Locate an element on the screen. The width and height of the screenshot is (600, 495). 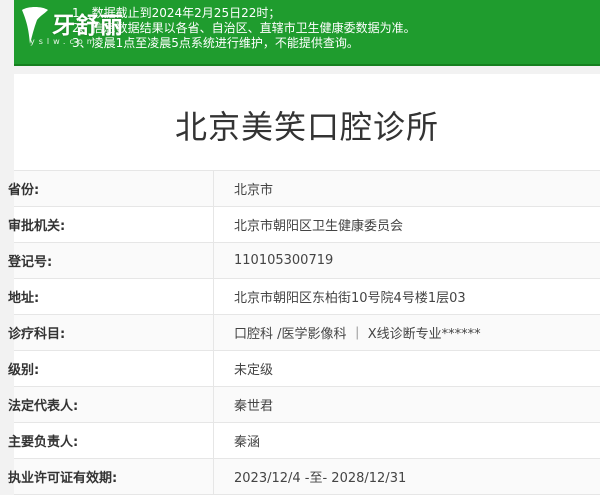
field-label-text: 审批机关: is located at coordinates (37, 226).